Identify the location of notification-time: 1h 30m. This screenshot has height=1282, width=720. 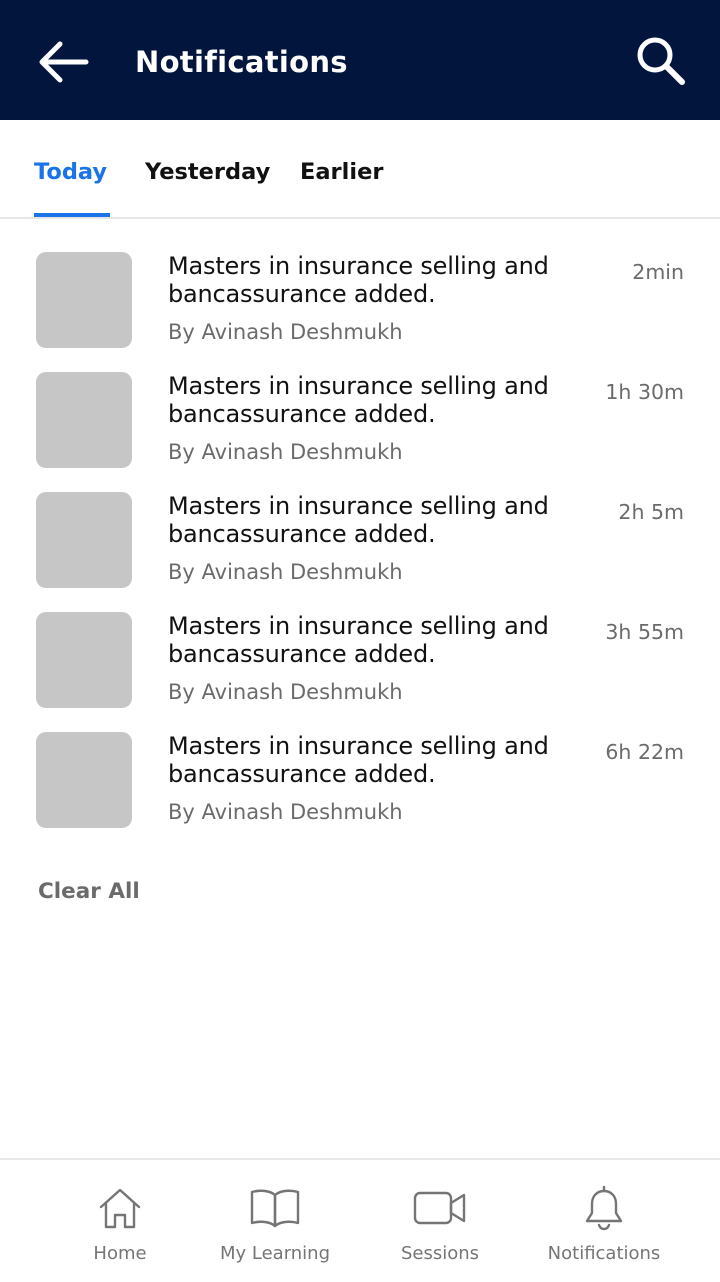
(644, 392).